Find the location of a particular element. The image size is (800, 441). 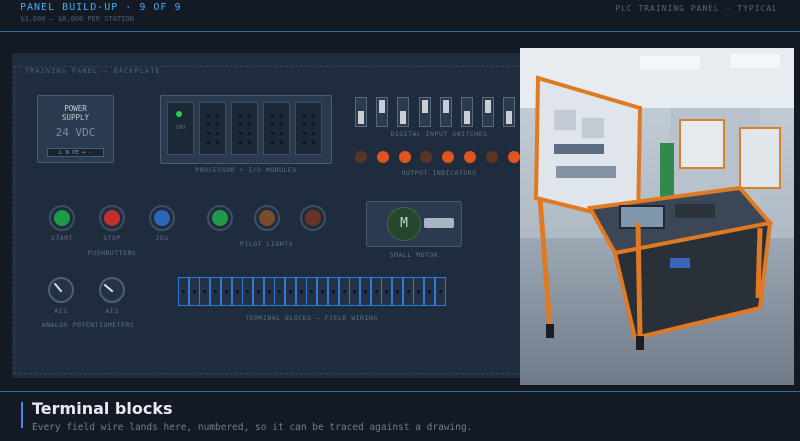

cpu-label: CPU is located at coordinates (180, 128).